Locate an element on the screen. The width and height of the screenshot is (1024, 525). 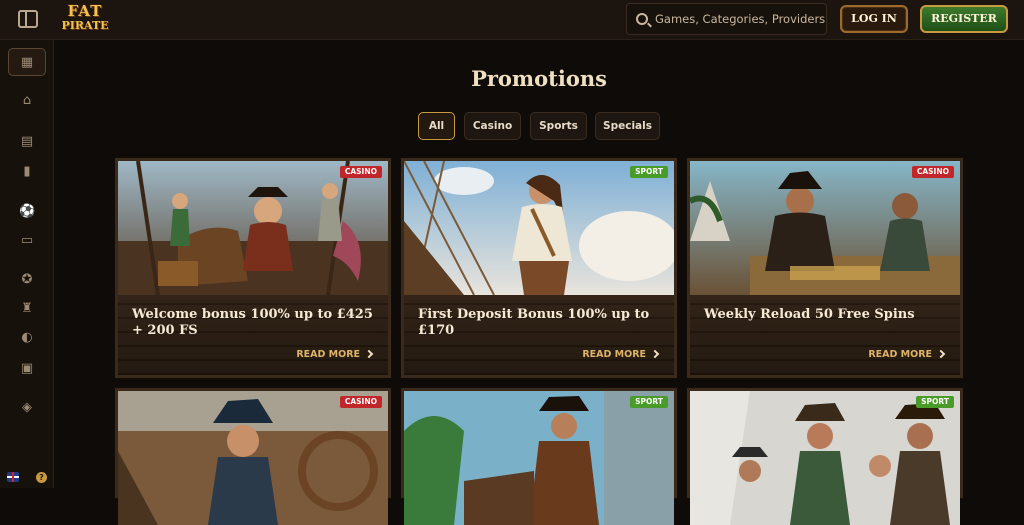
filter-sports: Sports is located at coordinates (558, 126).